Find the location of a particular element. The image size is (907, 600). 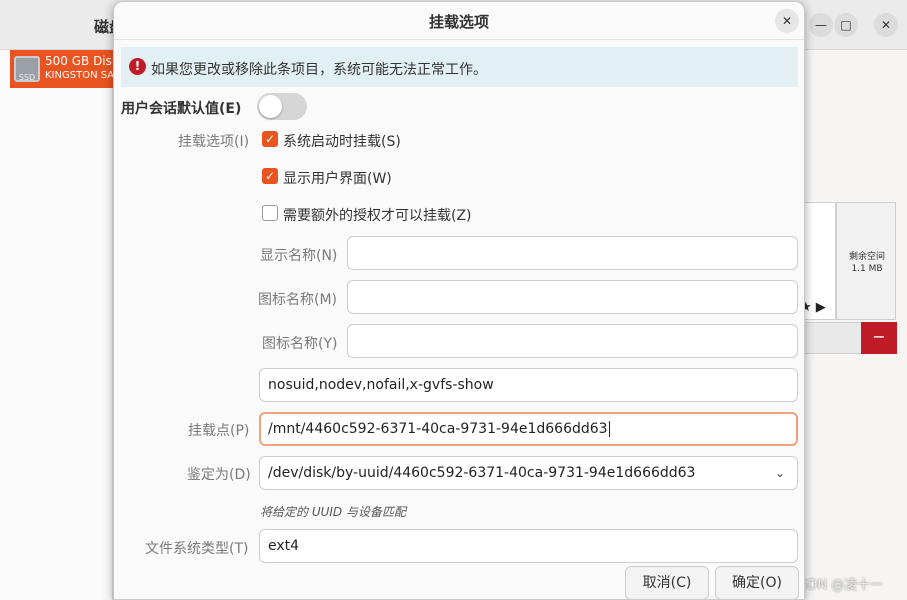

filesystem-type-label: 文件系统类型(T) is located at coordinates (197, 549).